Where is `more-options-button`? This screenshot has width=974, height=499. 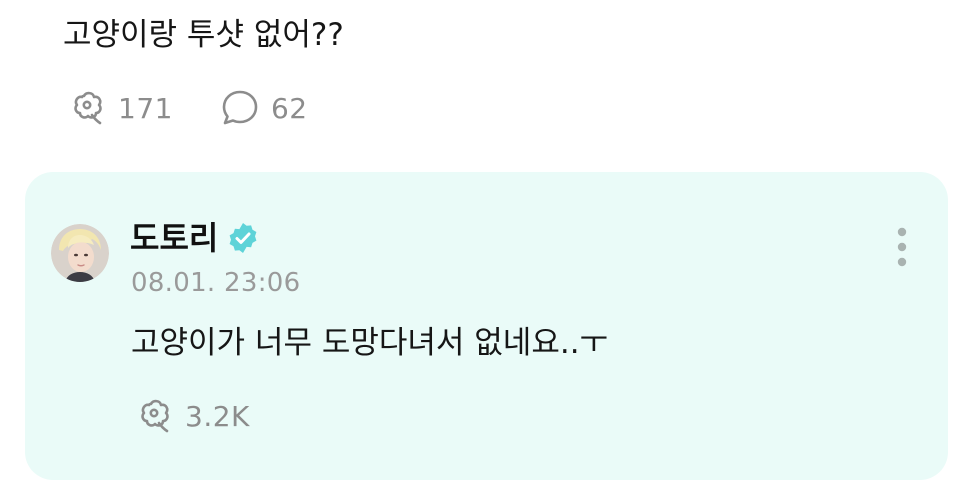
more-options-button is located at coordinates (902, 247).